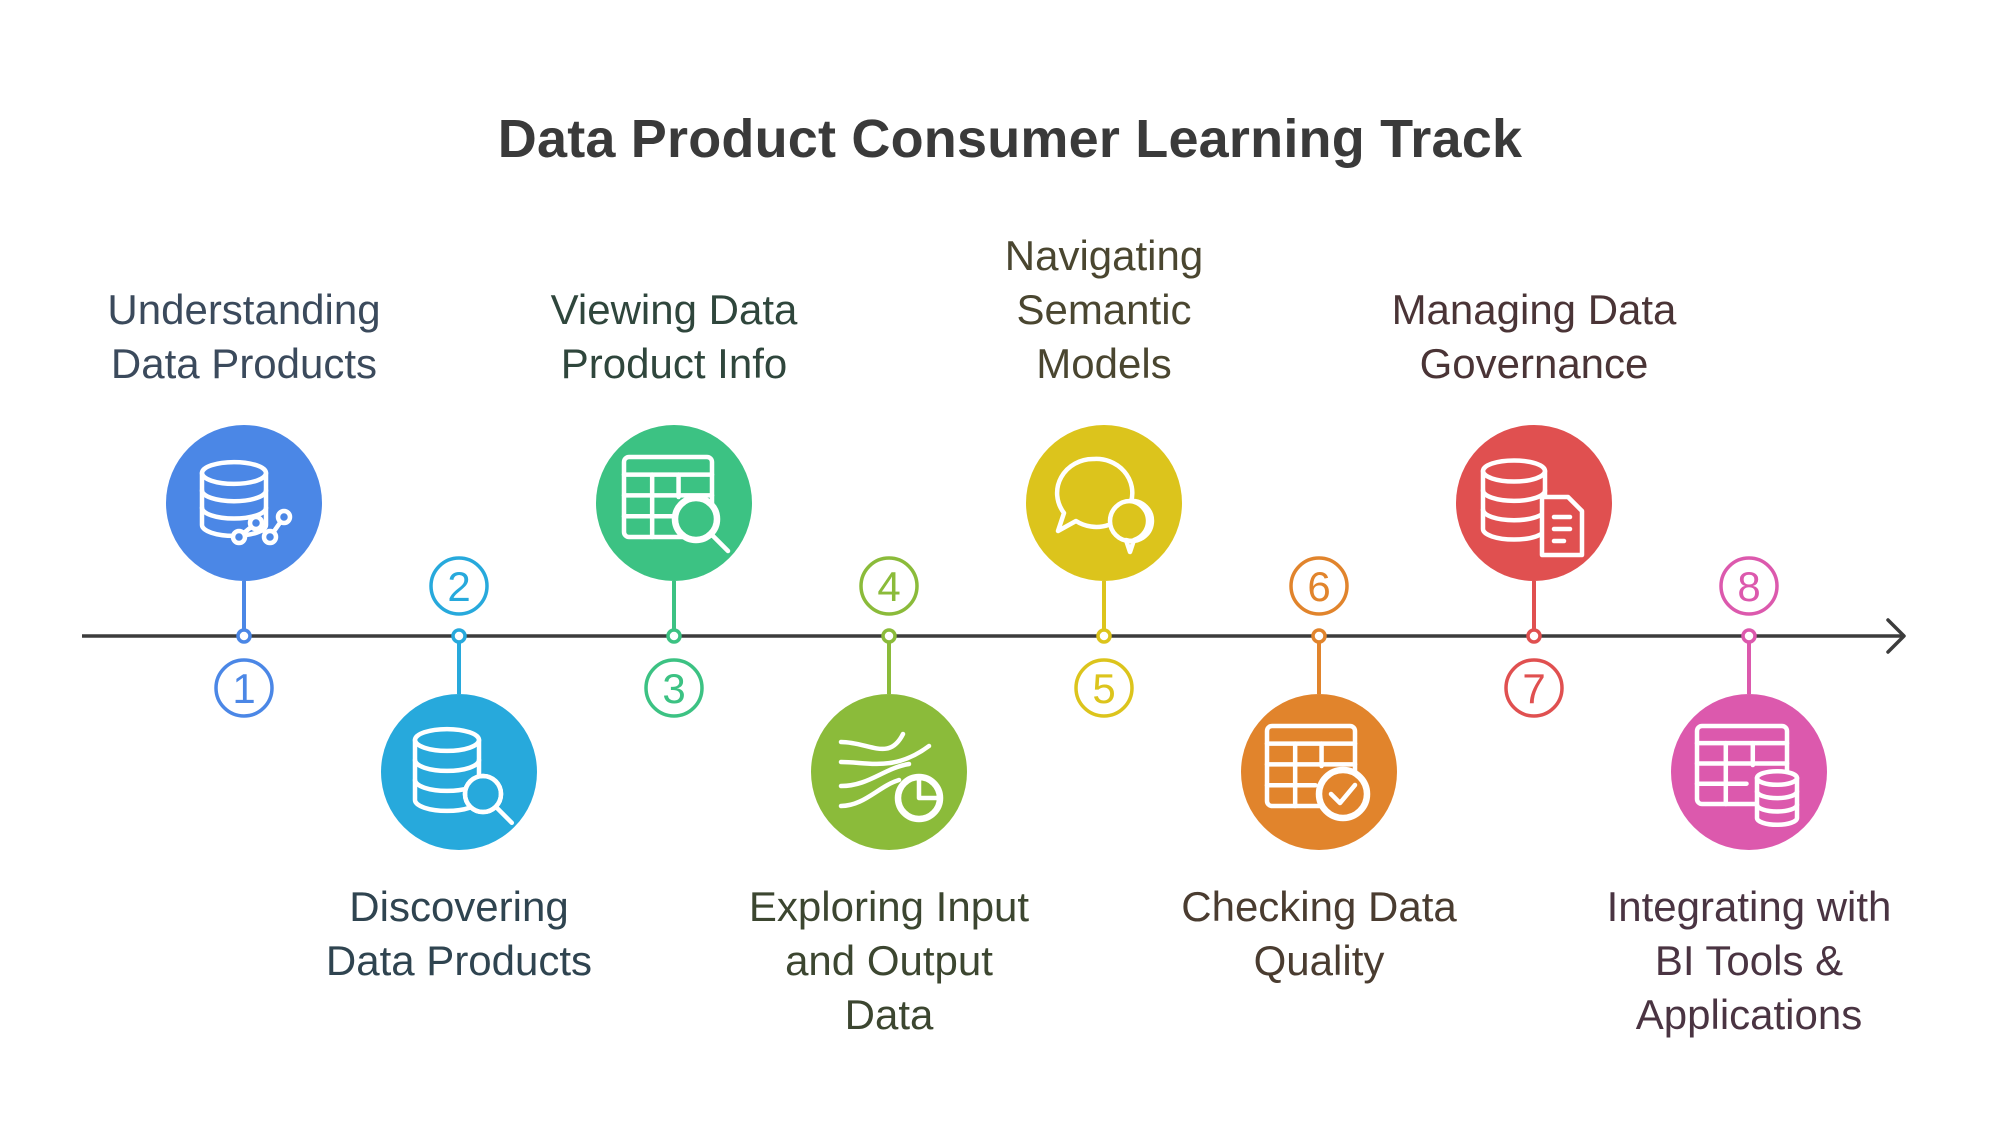 Image resolution: width=1990 pixels, height=1128 pixels. I want to click on timeline-step-6: 6, so click(1319, 703).